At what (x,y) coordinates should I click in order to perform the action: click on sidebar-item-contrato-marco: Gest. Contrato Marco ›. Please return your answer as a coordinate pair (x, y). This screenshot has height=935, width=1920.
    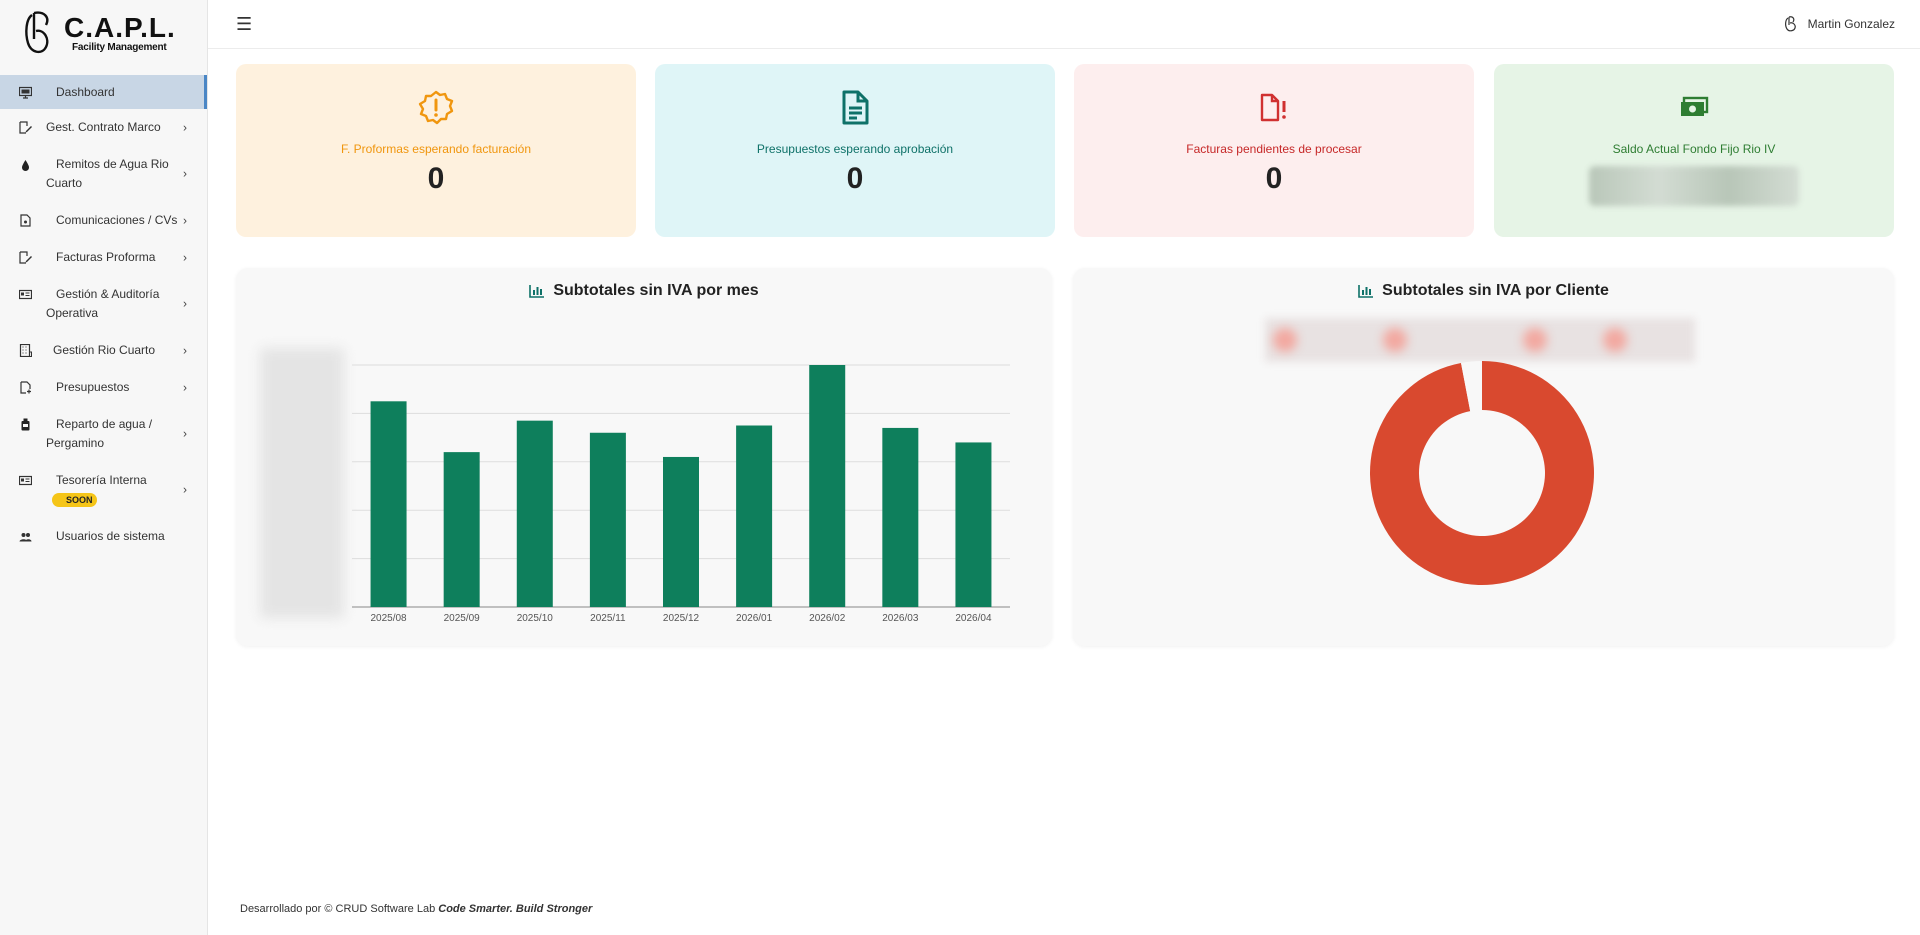
    Looking at the image, I should click on (103, 127).